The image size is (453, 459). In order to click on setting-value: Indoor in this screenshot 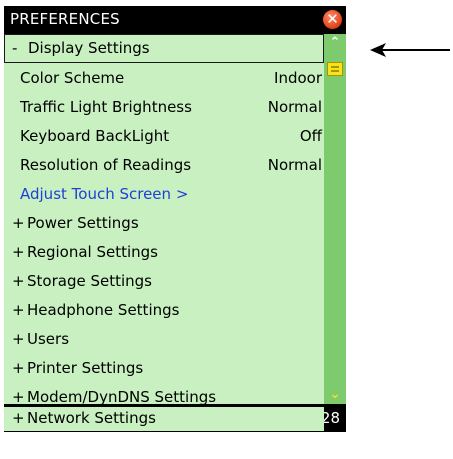, I will do `click(298, 78)`.